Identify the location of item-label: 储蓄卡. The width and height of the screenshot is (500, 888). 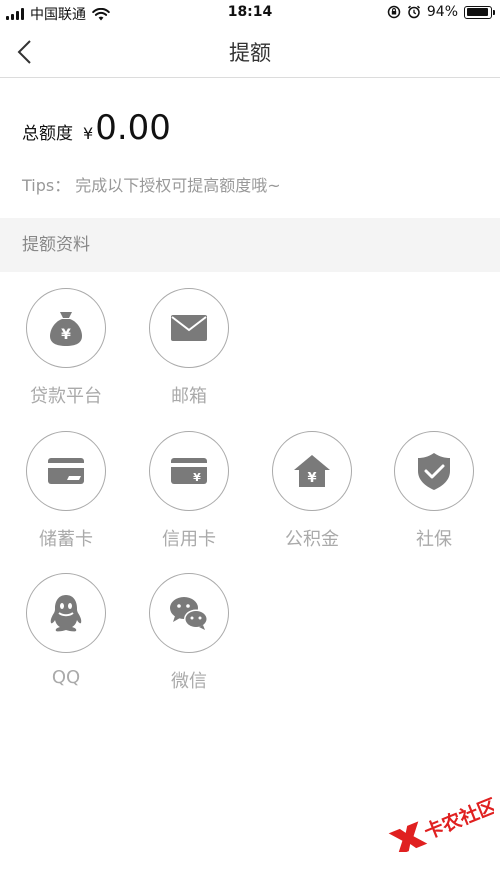
(66, 539).